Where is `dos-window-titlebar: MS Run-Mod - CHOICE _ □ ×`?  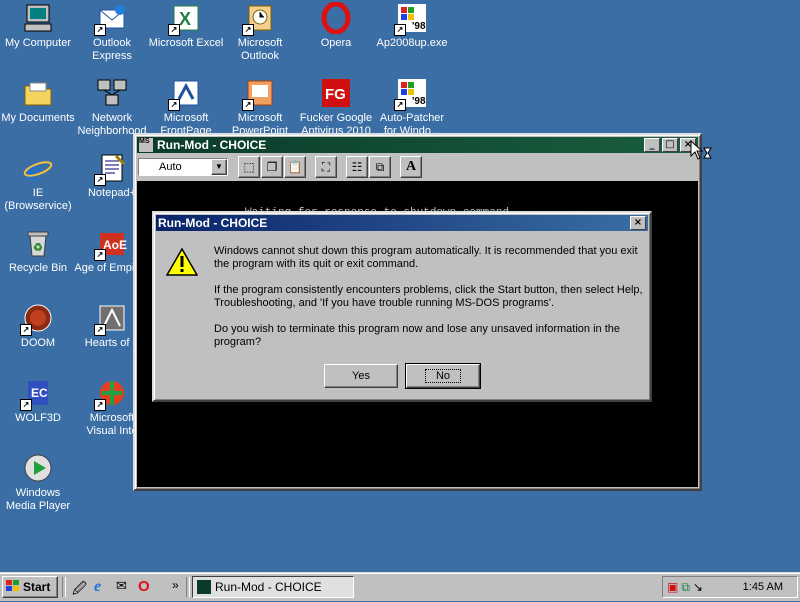
dos-window-titlebar: MS Run-Mod - CHOICE _ □ × is located at coordinates (417, 145).